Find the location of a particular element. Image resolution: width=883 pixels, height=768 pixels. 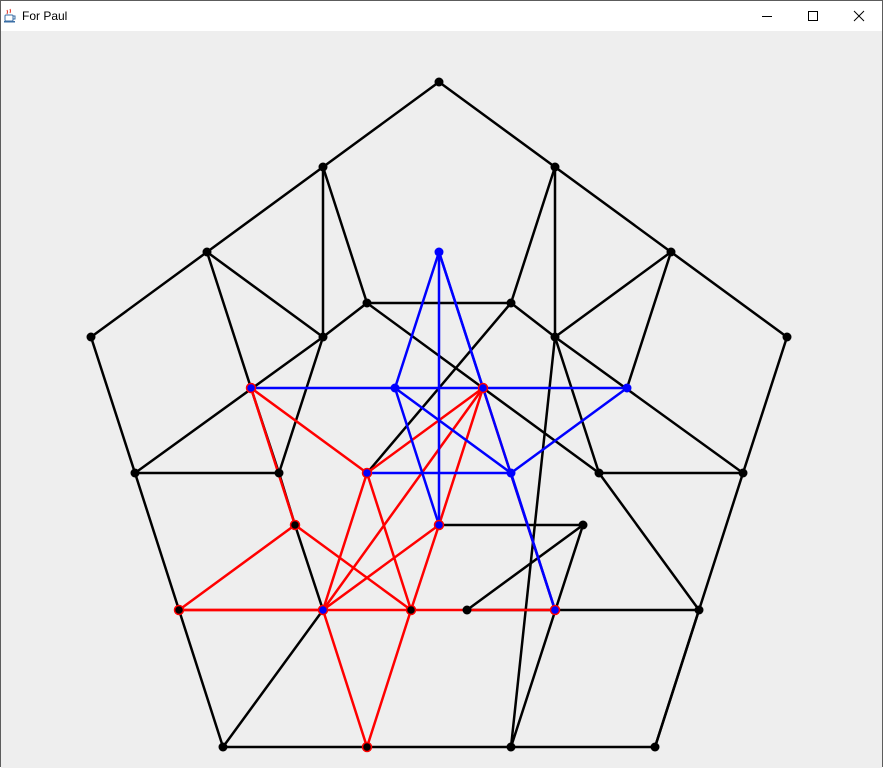

title-bar: For Paul is located at coordinates (441, 16).